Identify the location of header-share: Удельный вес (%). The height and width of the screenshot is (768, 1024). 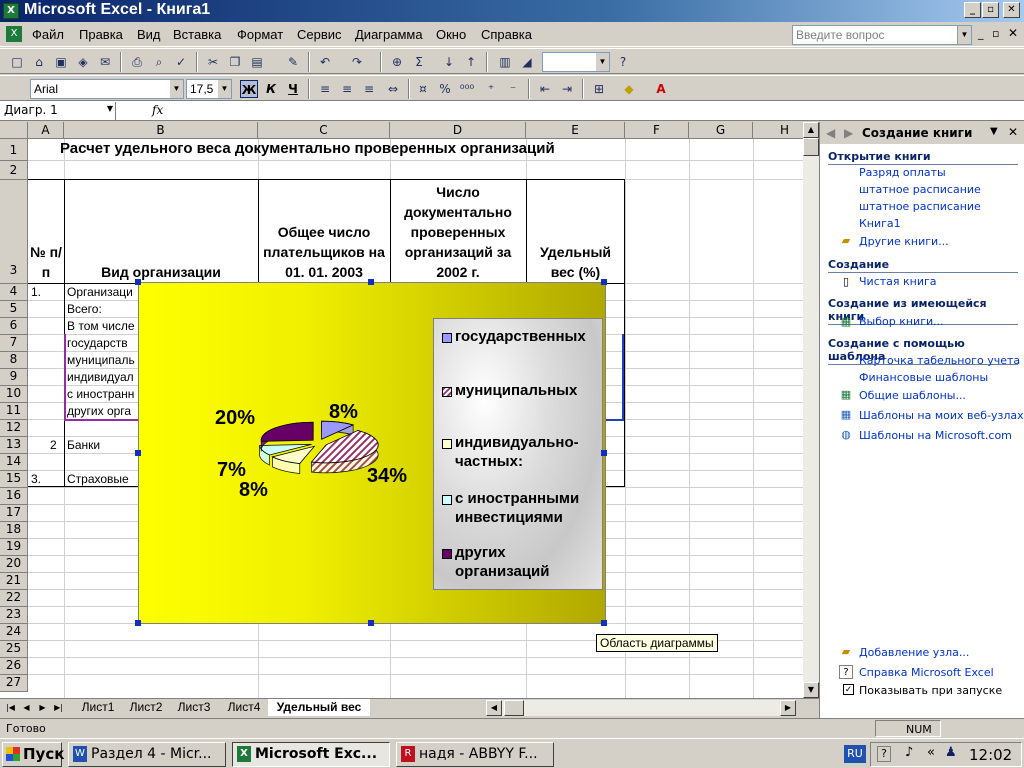
(575, 262).